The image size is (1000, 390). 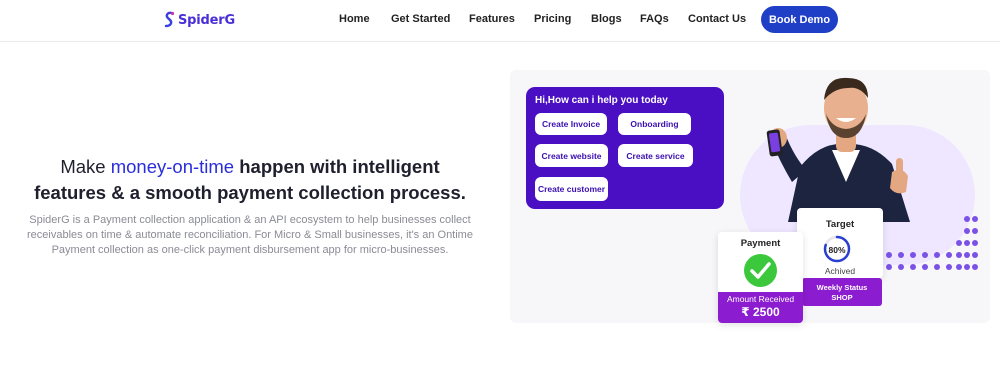 What do you see at coordinates (842, 297) in the screenshot?
I see `weekly-status-line2: SHOP` at bounding box center [842, 297].